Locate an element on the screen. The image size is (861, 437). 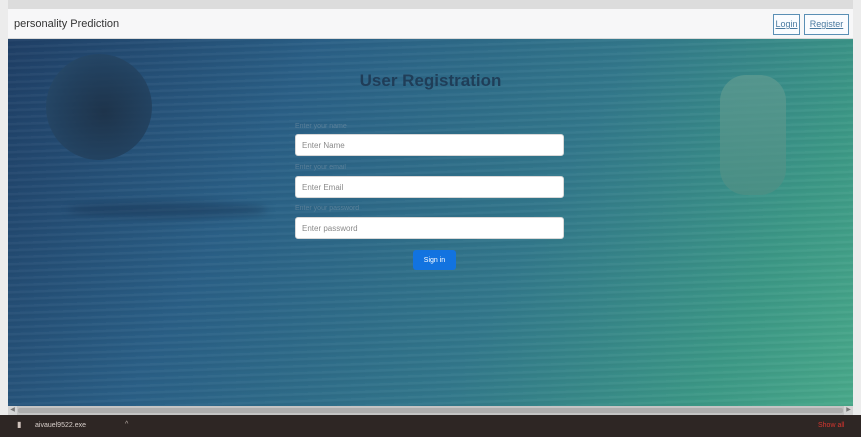
navbar: personality Prediction Login Register is located at coordinates (430, 24).